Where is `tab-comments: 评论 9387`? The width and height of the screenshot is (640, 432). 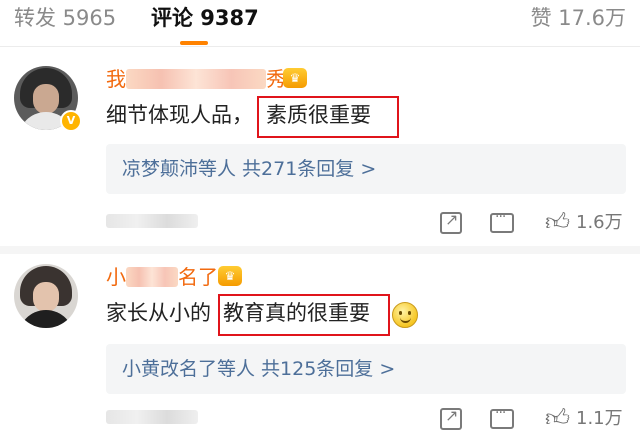 tab-comments: 评论 9387 is located at coordinates (205, 18).